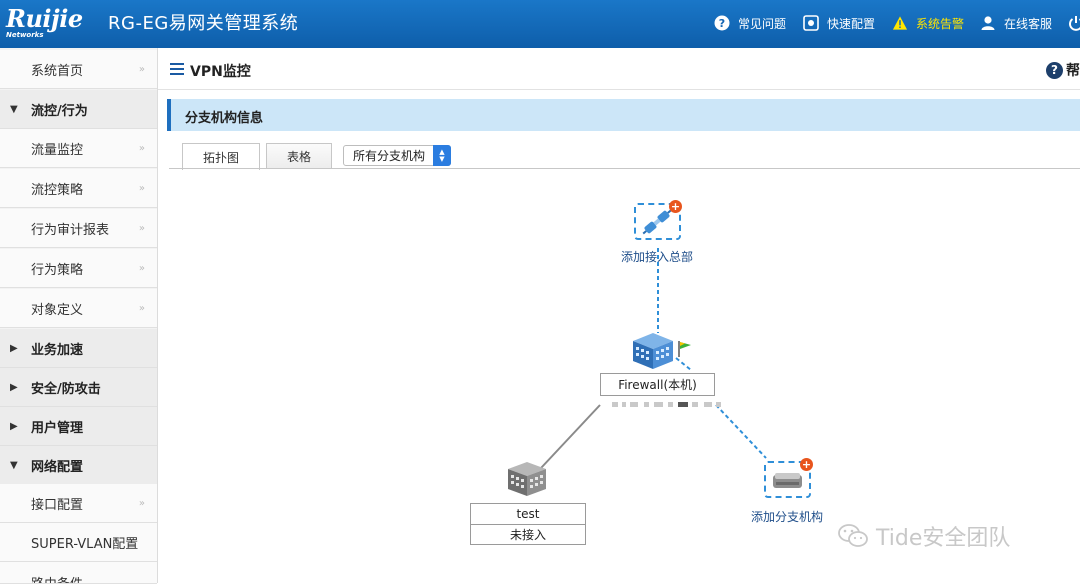  What do you see at coordinates (750, 23) in the screenshot?
I see `faq-link: ? 常见问题` at bounding box center [750, 23].